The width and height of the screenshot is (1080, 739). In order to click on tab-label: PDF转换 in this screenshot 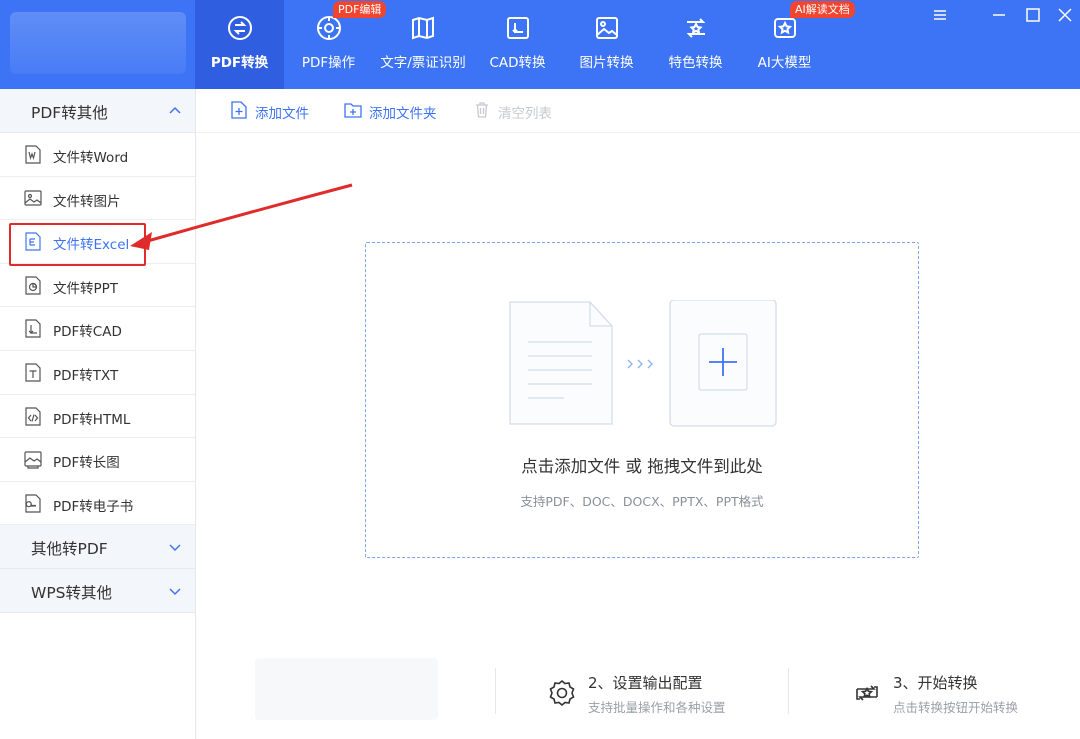, I will do `click(239, 63)`.